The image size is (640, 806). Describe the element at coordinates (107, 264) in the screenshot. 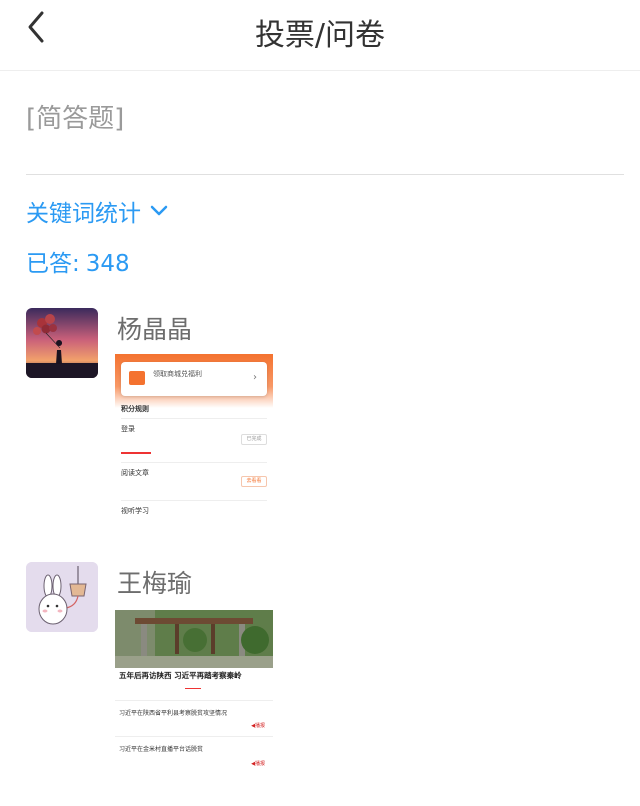

I see `answered-number: 348` at that location.